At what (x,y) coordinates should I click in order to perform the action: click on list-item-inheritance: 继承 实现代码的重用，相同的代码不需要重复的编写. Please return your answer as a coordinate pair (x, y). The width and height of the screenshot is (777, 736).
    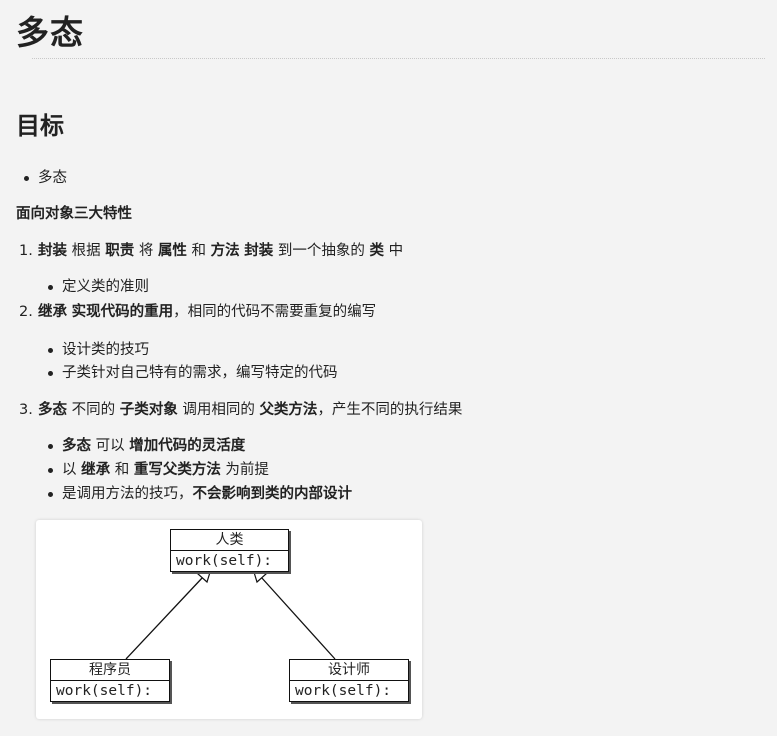
    Looking at the image, I should click on (207, 312).